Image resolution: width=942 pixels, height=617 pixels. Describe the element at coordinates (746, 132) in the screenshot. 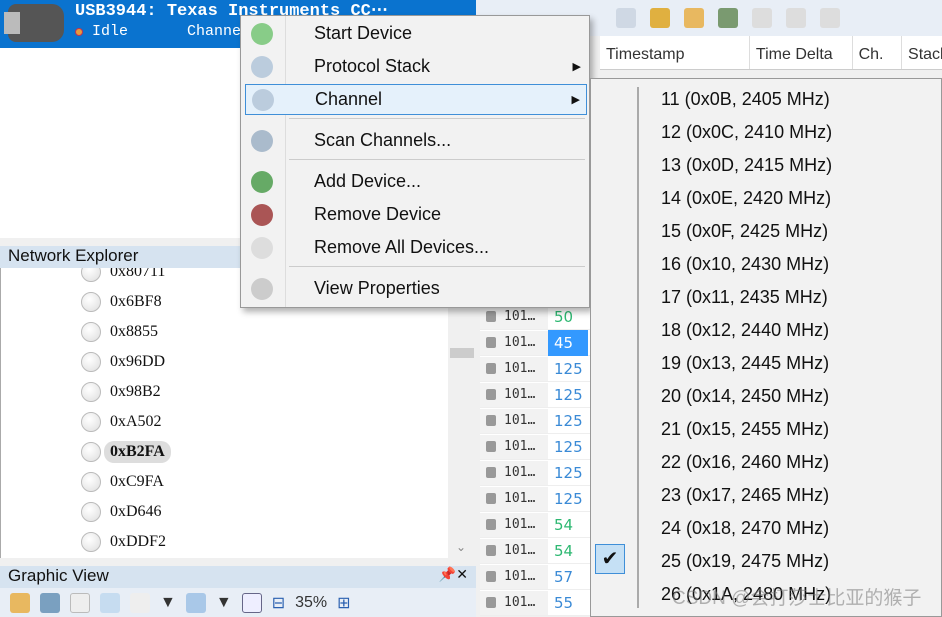

I see `channel-option: 12 (0x0C, 2410 MHz)` at that location.